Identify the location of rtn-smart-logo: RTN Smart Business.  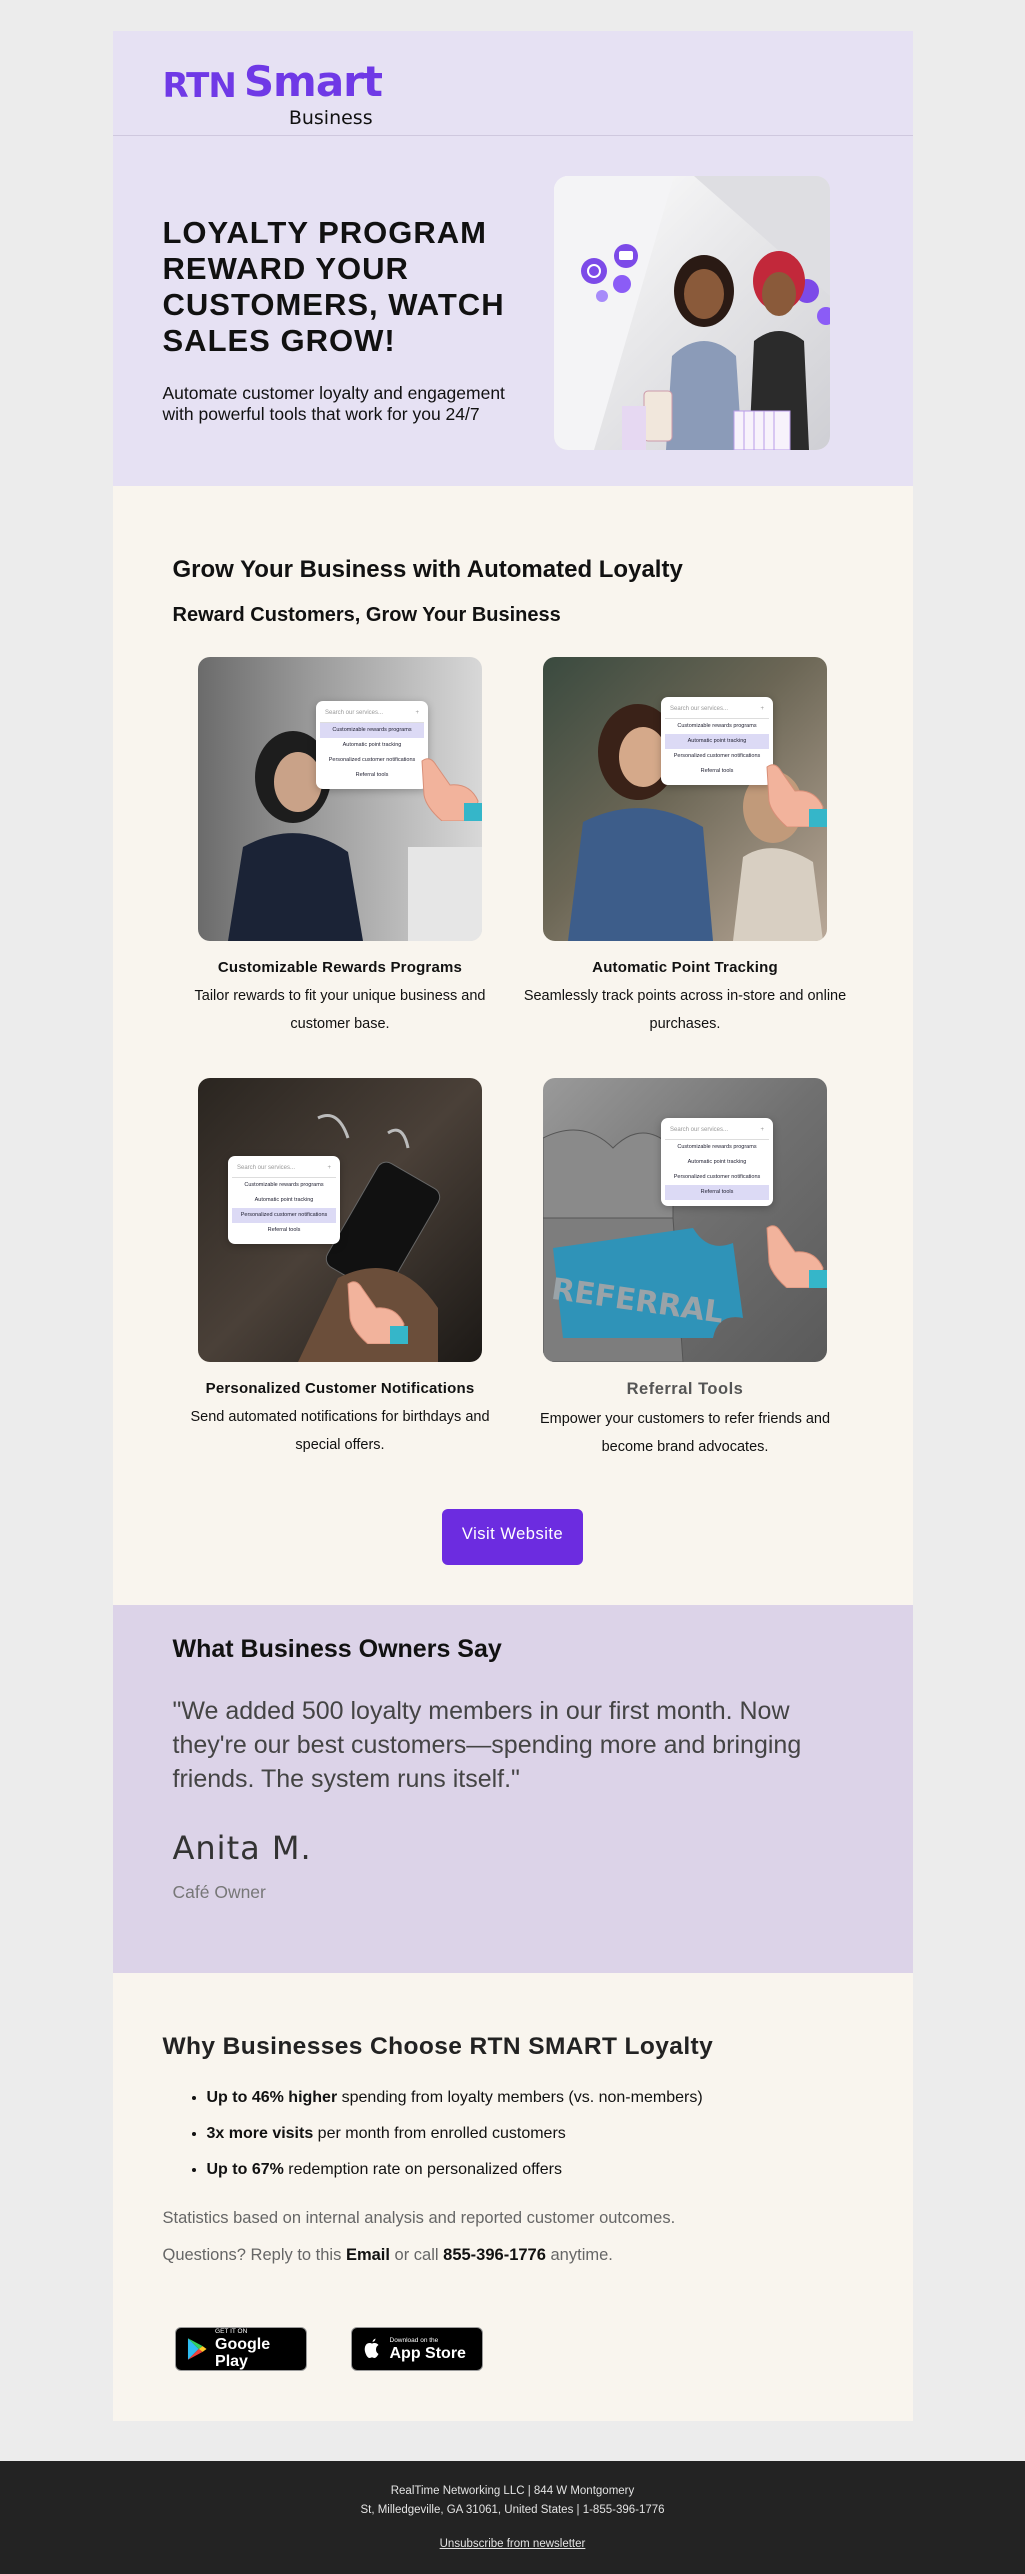
(537, 95).